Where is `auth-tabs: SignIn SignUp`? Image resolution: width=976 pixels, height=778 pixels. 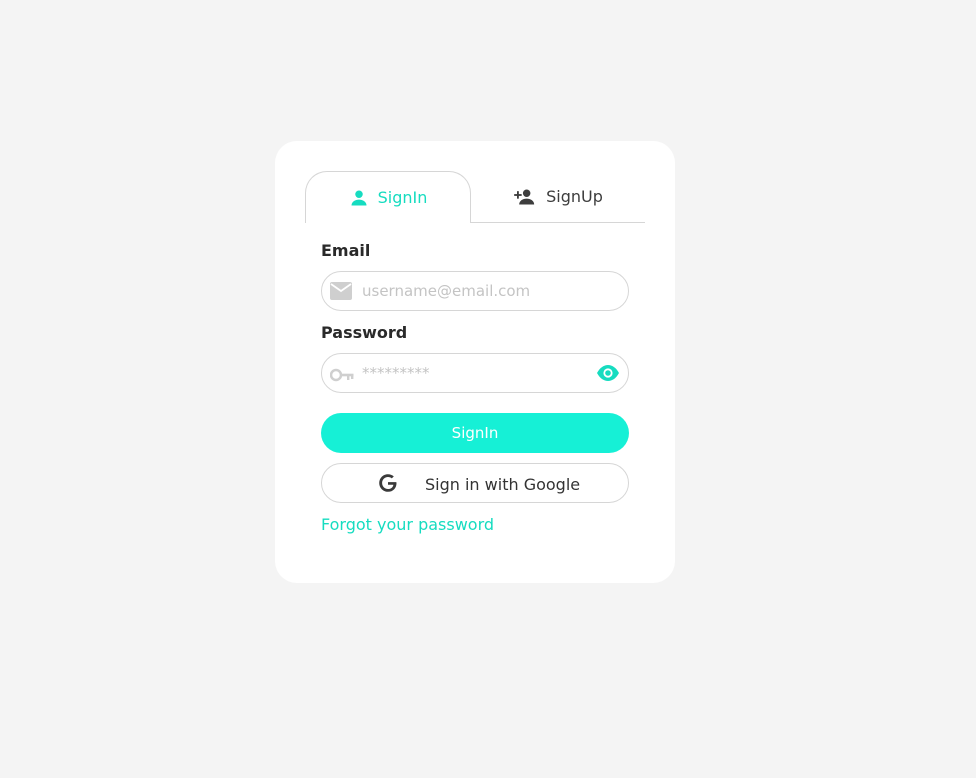
auth-tabs: SignIn SignUp is located at coordinates (475, 197).